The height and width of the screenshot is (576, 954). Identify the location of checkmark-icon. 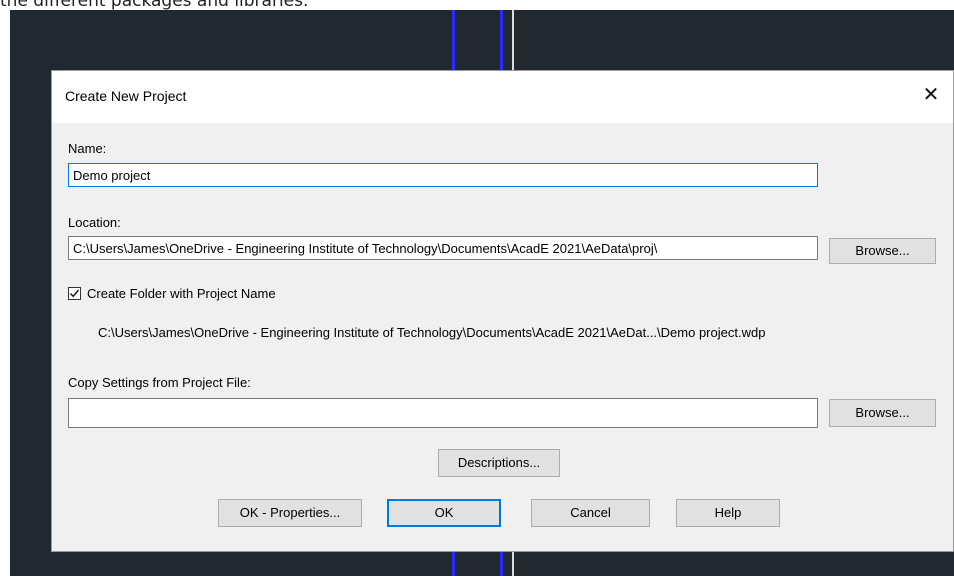
(74, 293).